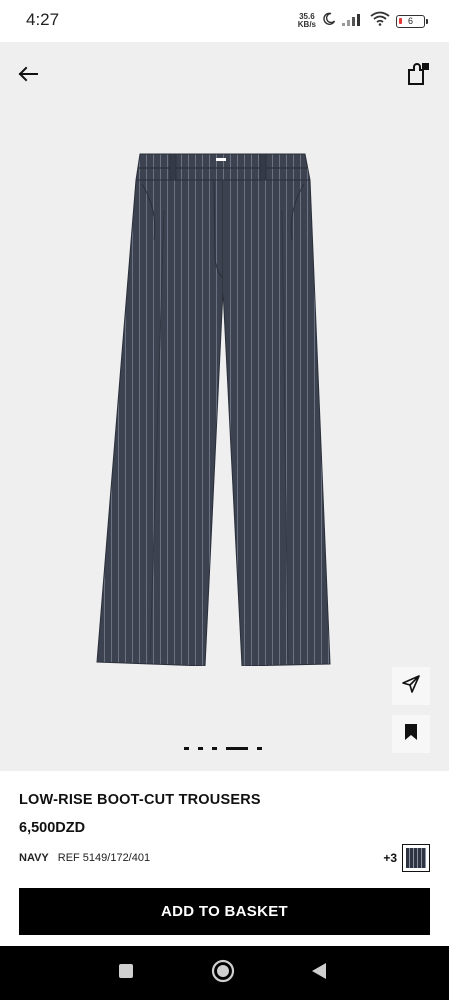  I want to click on color-swatch-navy, so click(416, 858).